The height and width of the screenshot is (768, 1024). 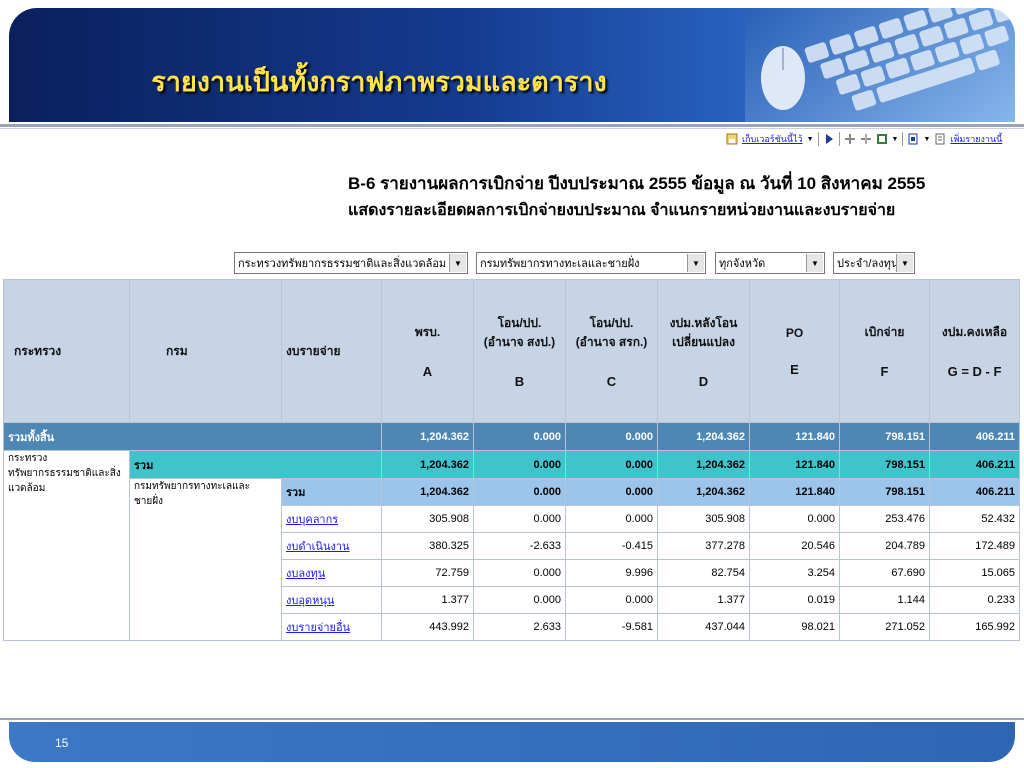 I want to click on header-expense: งบรายจ่าย, so click(x=331, y=351).